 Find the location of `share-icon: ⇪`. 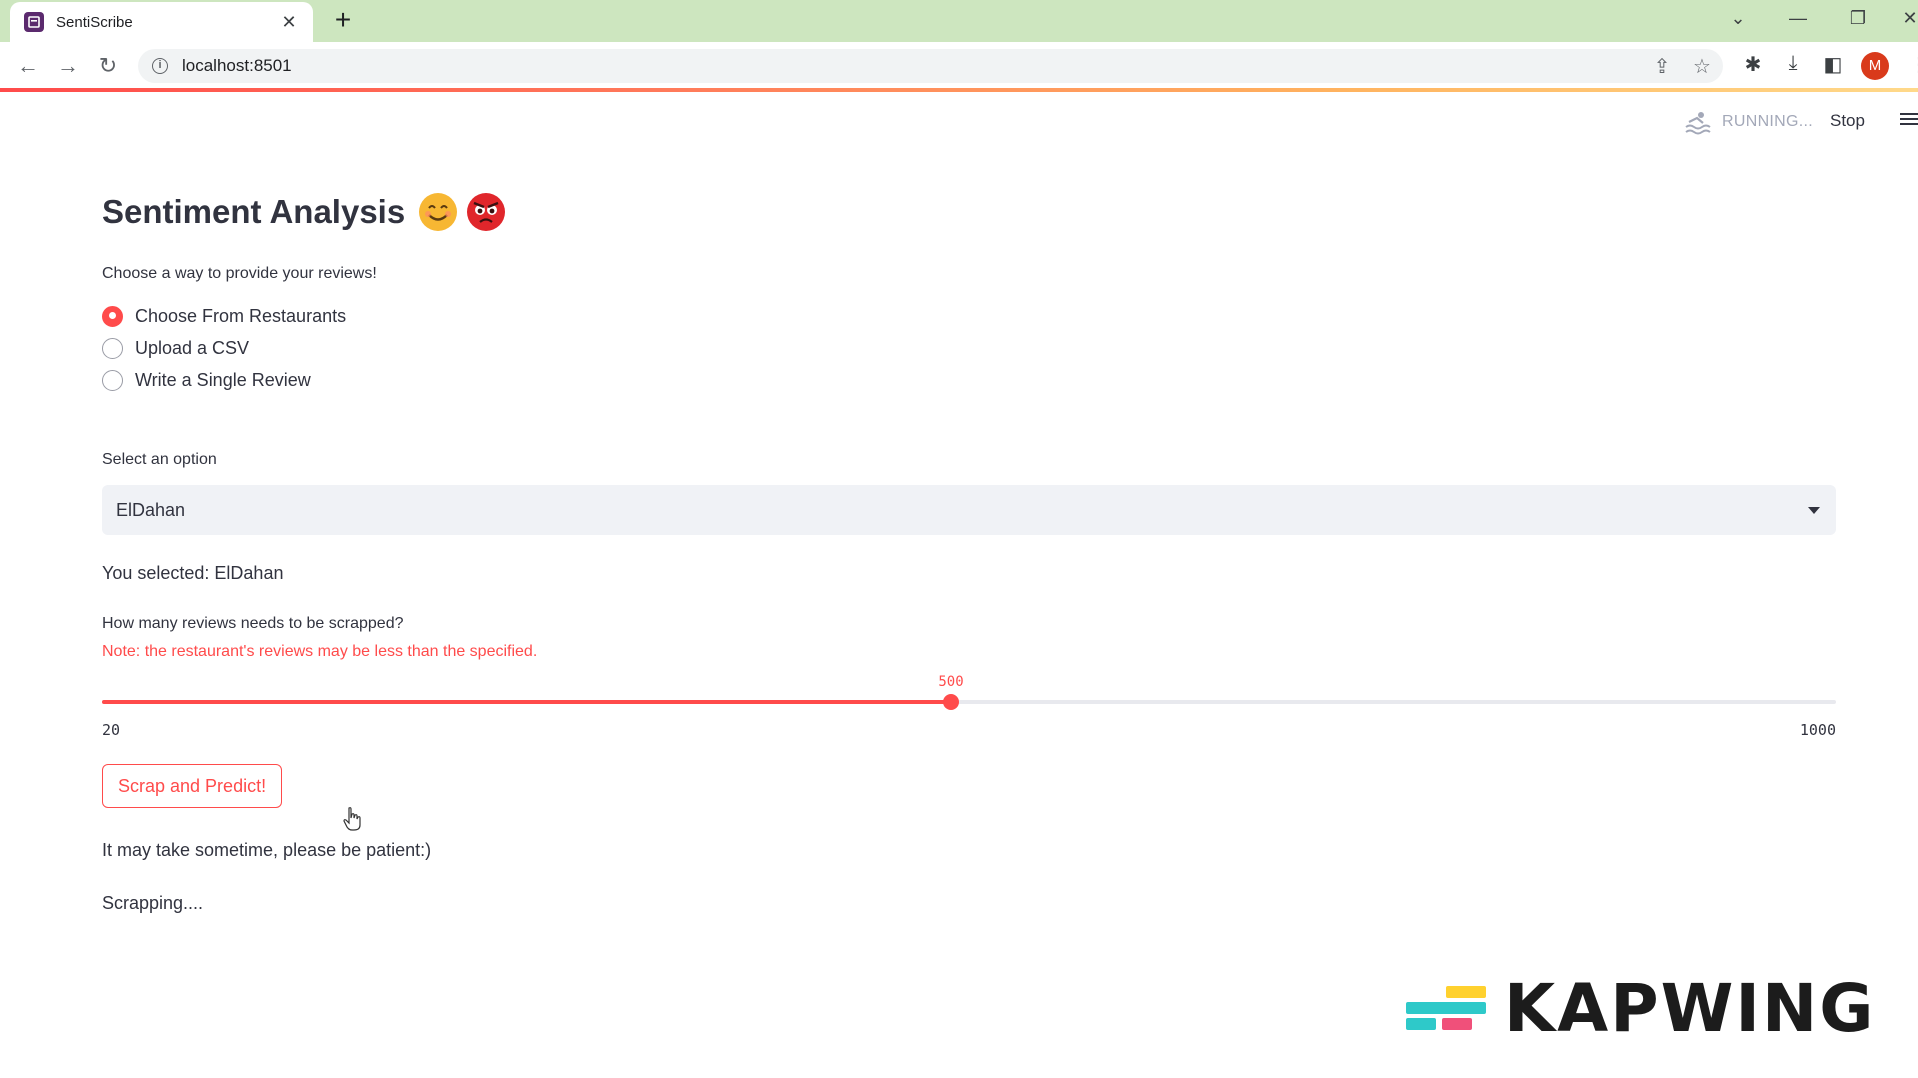

share-icon: ⇪ is located at coordinates (1662, 66).